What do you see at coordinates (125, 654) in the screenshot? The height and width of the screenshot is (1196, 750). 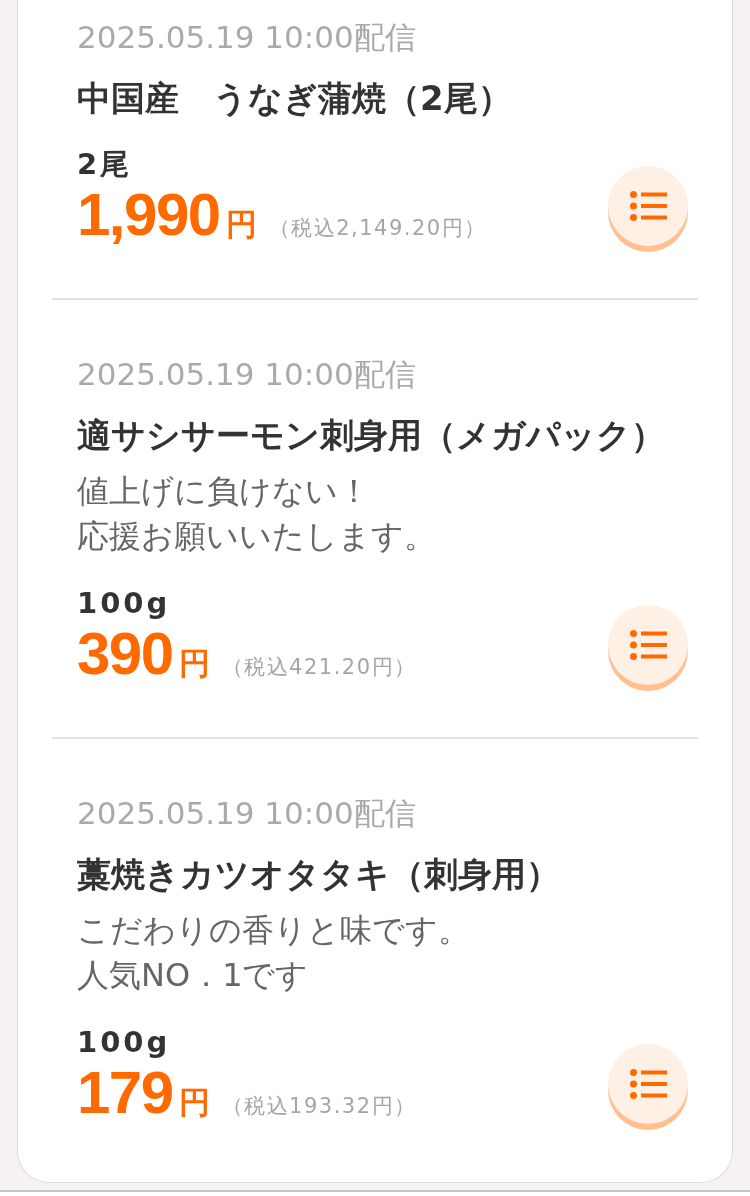 I see `price-amount: 390` at bounding box center [125, 654].